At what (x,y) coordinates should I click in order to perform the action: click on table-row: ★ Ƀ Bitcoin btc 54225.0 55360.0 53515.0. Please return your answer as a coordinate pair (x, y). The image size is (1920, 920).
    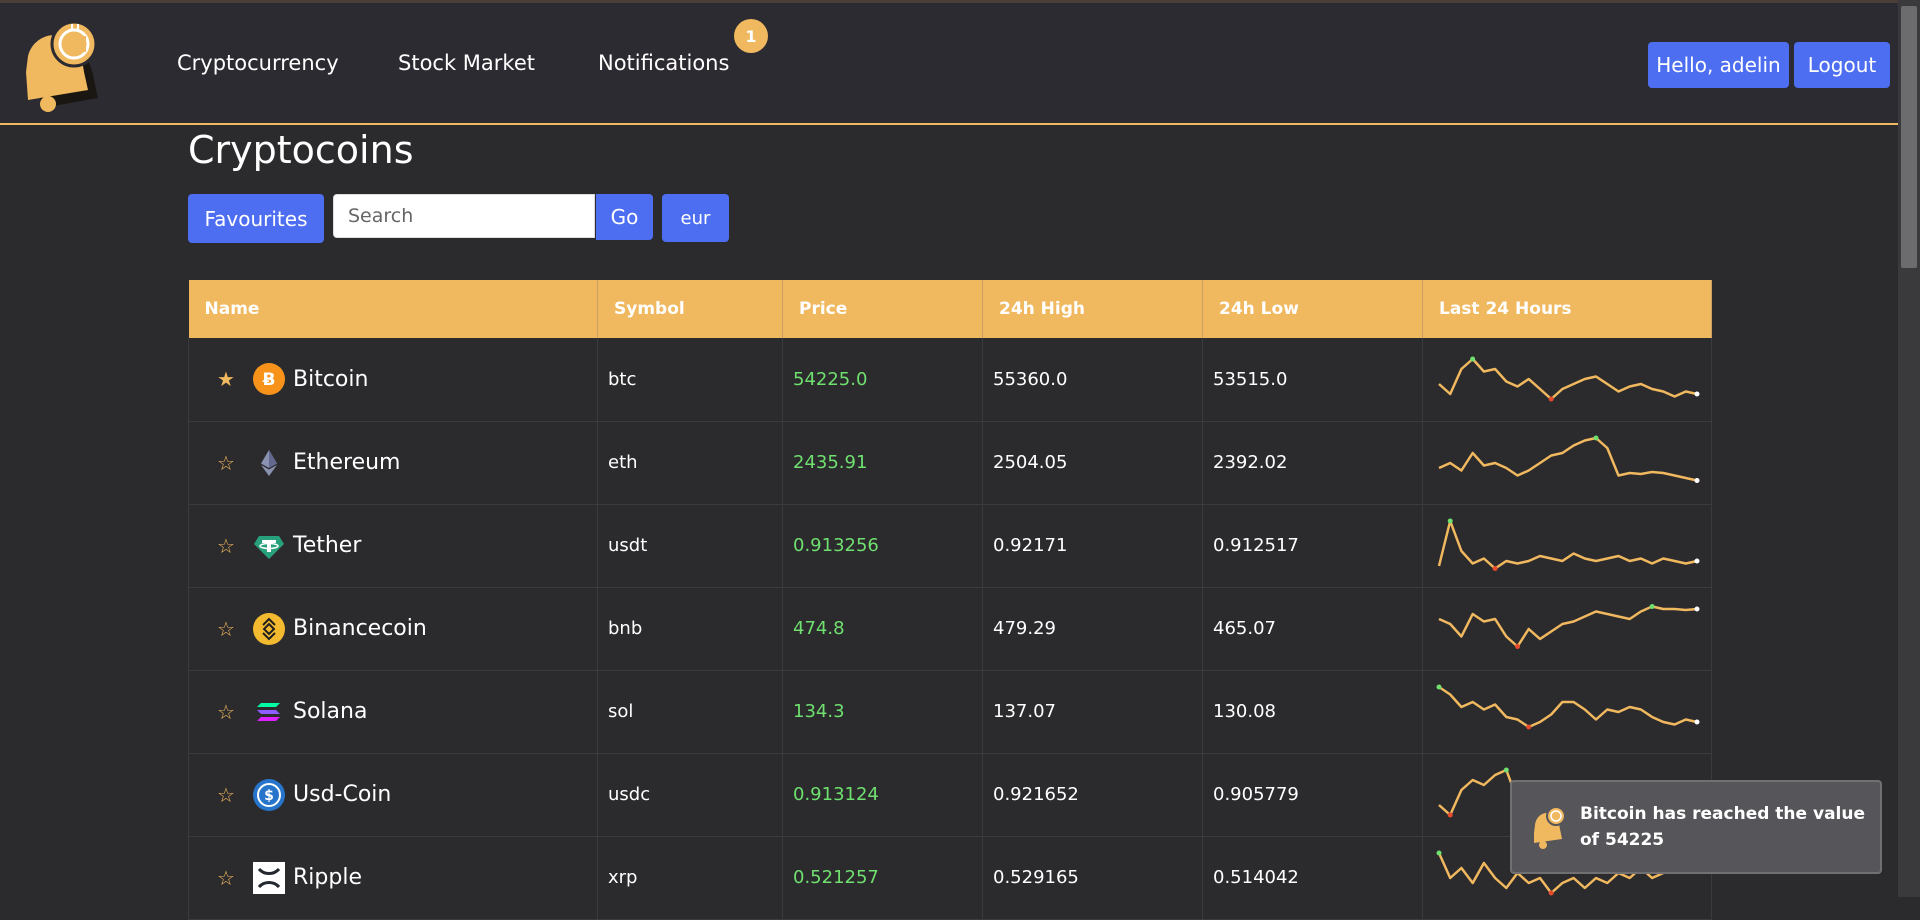
    Looking at the image, I should click on (950, 380).